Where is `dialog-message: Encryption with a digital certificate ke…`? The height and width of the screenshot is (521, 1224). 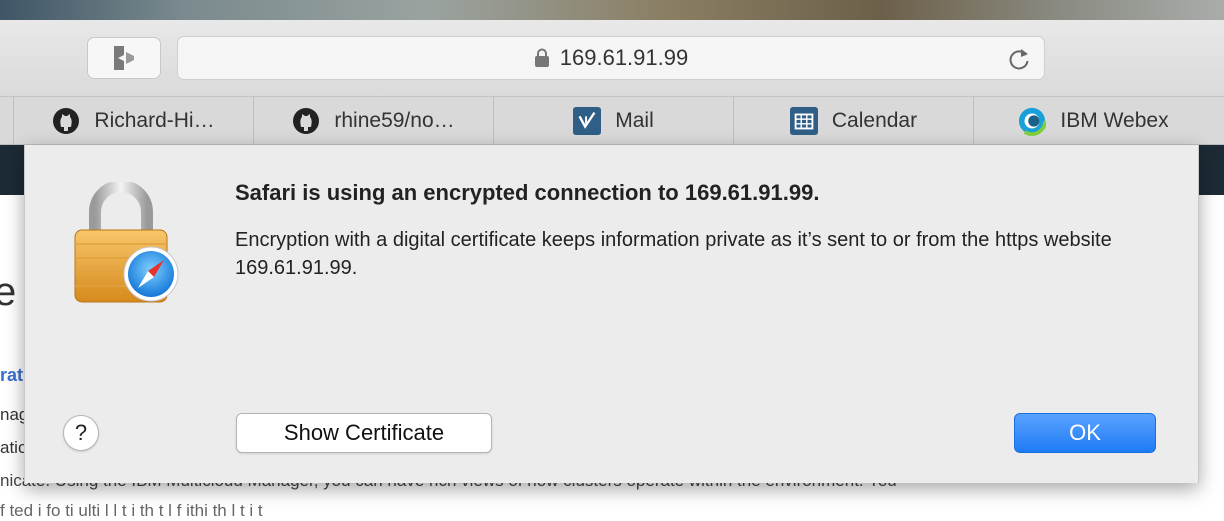
dialog-message: Encryption with a digital certificate ke… is located at coordinates (673, 254).